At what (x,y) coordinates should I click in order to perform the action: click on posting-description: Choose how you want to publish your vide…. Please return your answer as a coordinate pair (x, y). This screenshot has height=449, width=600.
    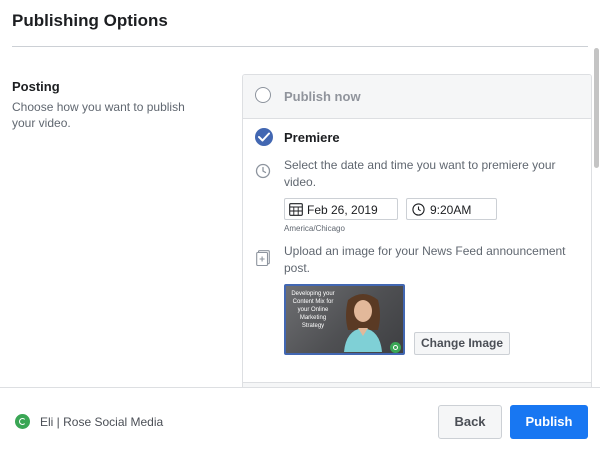
    Looking at the image, I should click on (98, 115).